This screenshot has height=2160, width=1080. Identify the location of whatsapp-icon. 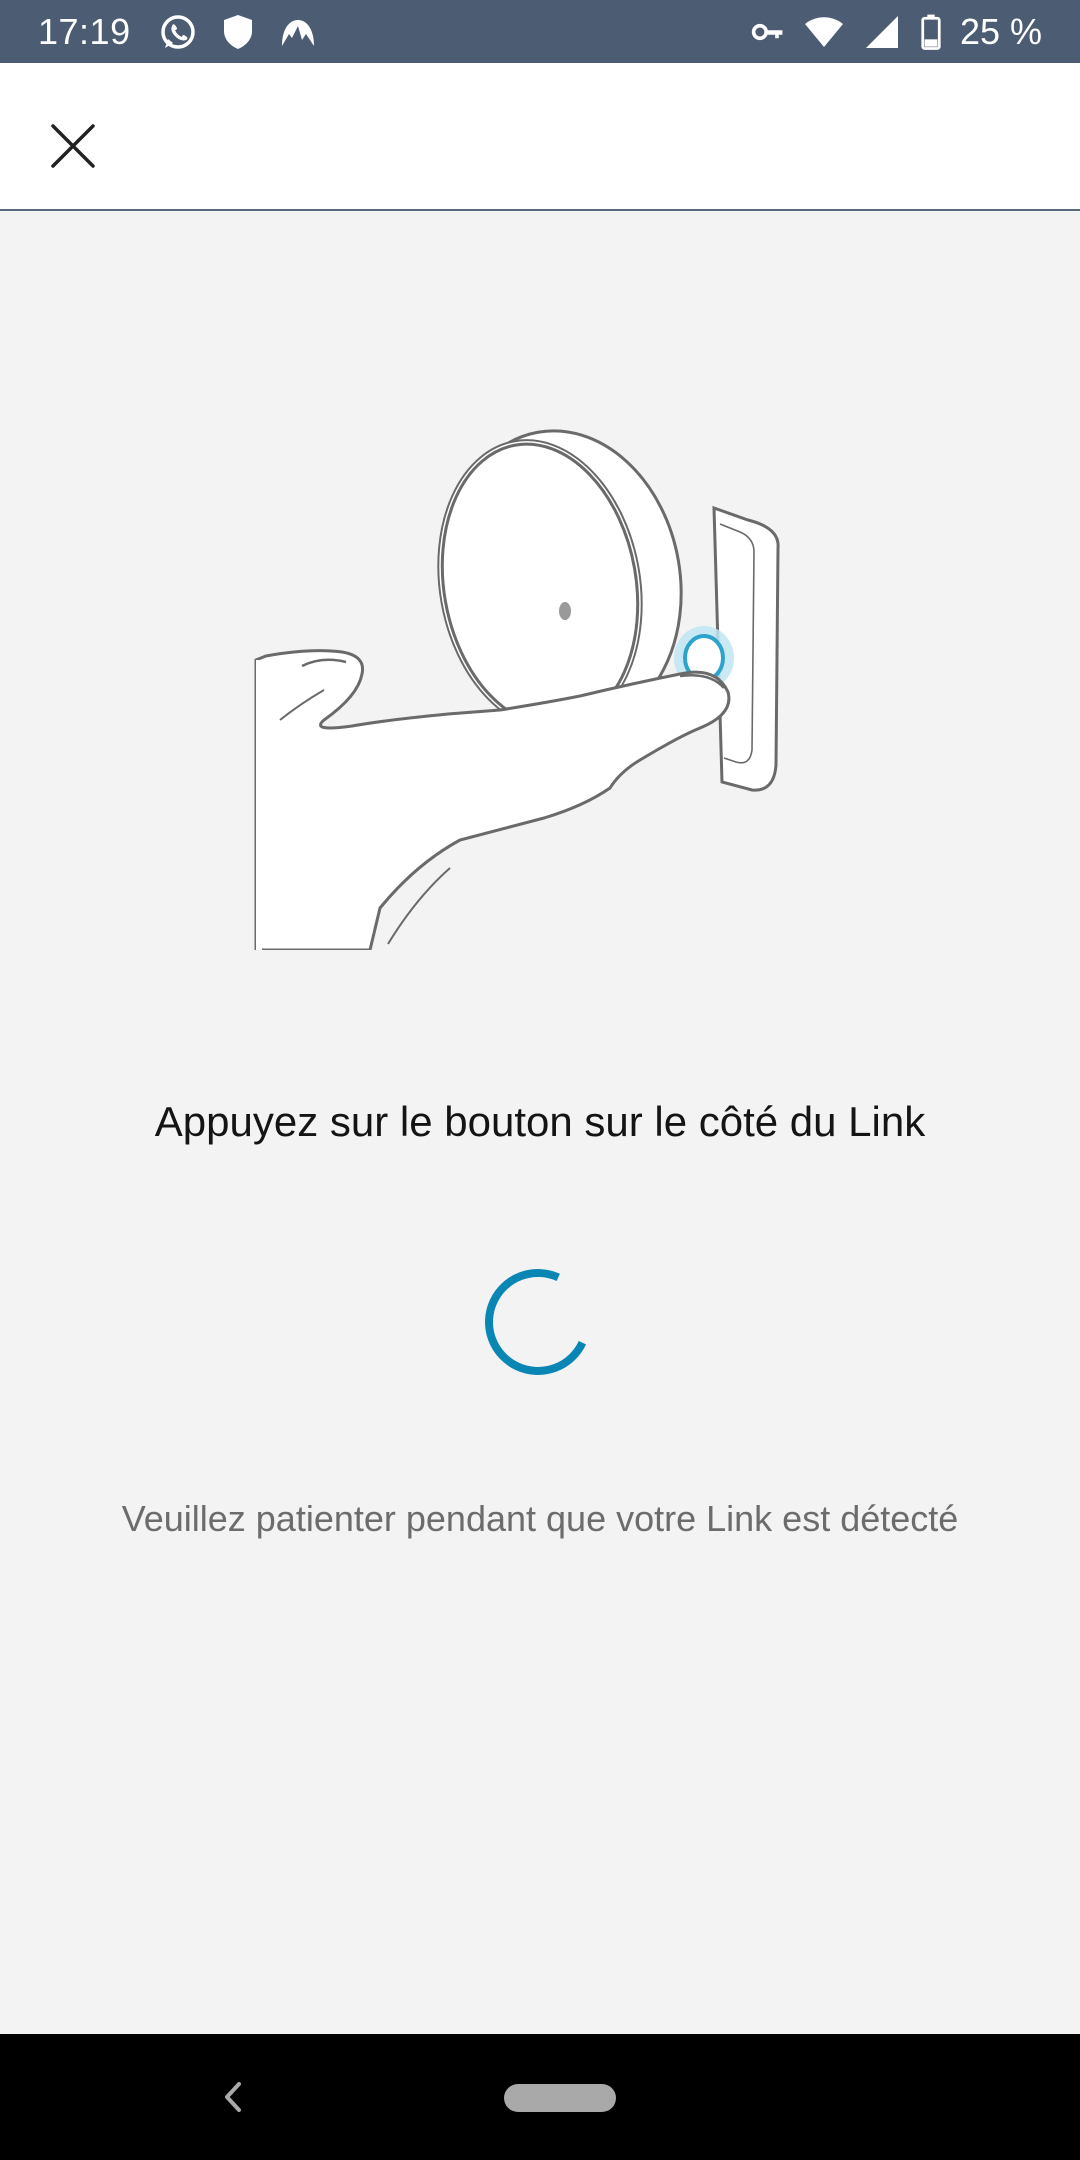
(178, 32).